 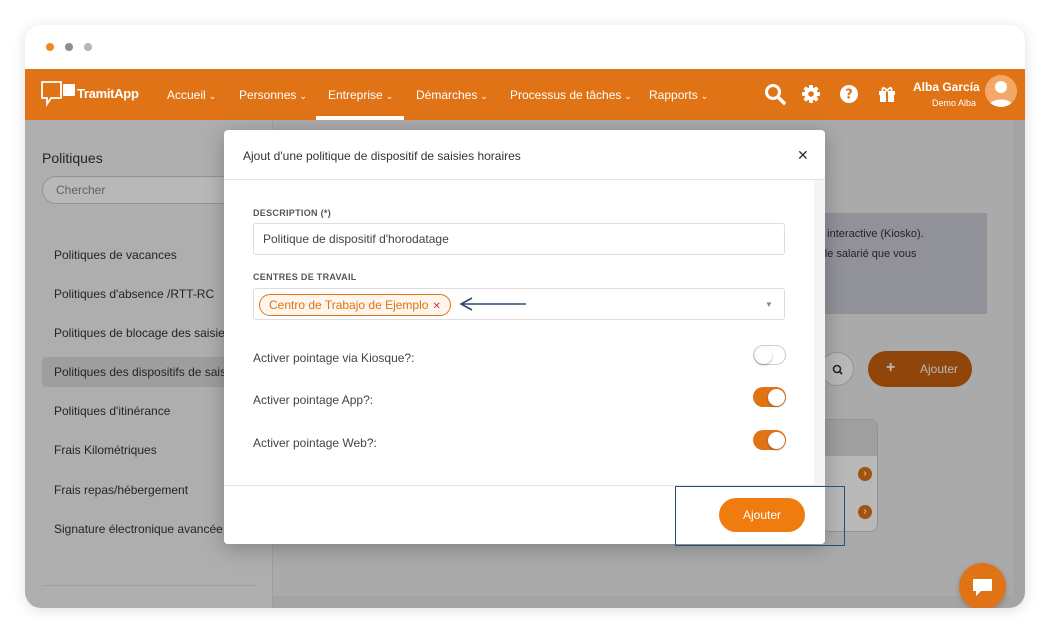 What do you see at coordinates (452, 95) in the screenshot?
I see `nav-item-demarches: Démarches ⌄` at bounding box center [452, 95].